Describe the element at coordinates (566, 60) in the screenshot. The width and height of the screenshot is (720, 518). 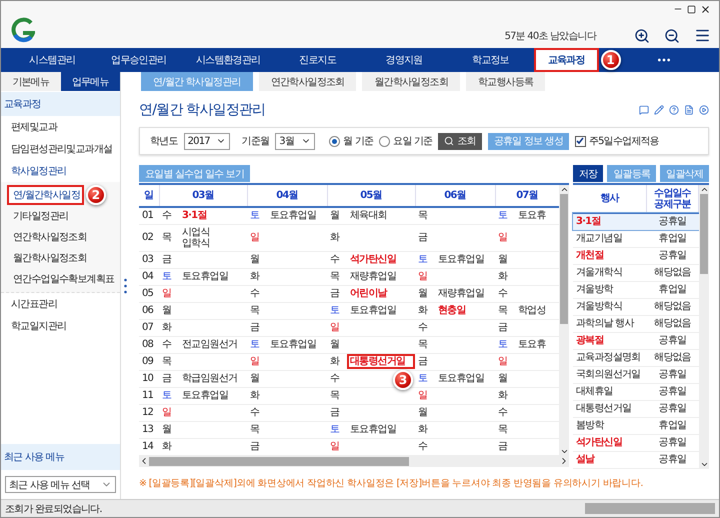
I see `nav-tab: 교육과정` at that location.